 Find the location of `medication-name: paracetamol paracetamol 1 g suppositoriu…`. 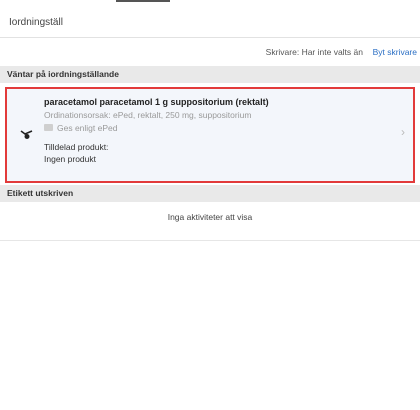

medication-name: paracetamol paracetamol 1 g suppositoriu… is located at coordinates (156, 102).